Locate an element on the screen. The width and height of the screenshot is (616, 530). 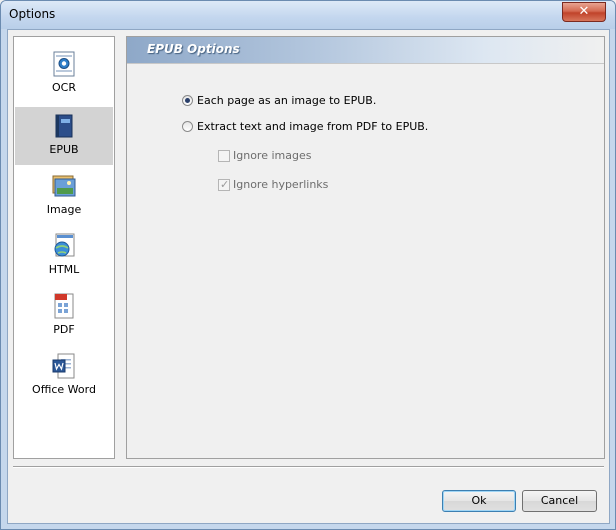
close-icon: ✕ is located at coordinates (584, 11).